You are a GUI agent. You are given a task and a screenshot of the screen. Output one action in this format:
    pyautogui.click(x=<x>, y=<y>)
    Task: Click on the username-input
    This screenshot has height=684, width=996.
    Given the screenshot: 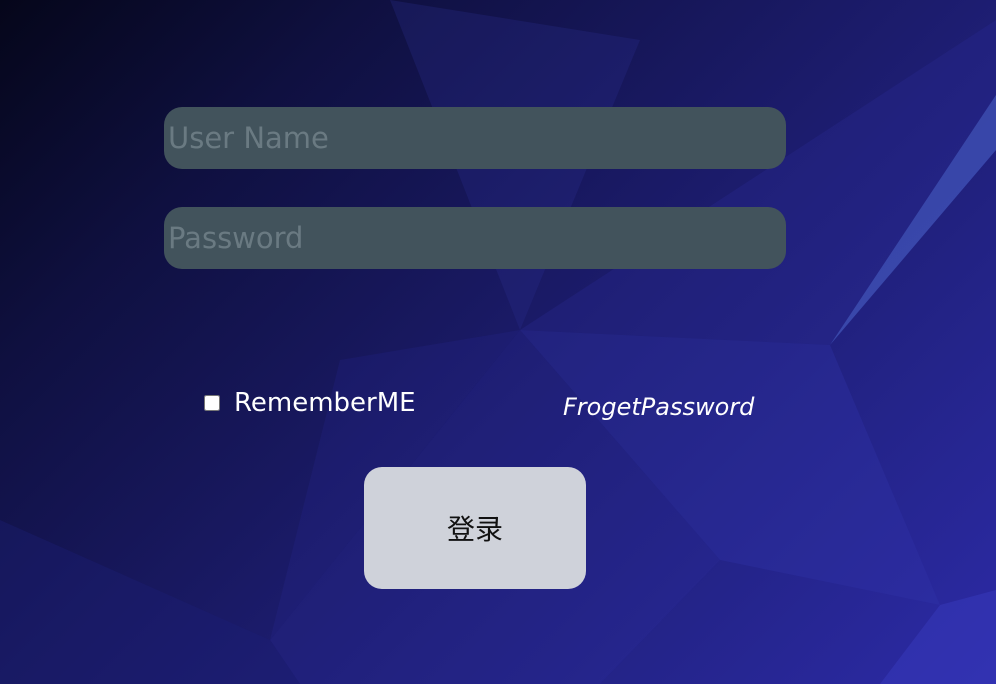 What is the action you would take?
    pyautogui.click(x=475, y=138)
    